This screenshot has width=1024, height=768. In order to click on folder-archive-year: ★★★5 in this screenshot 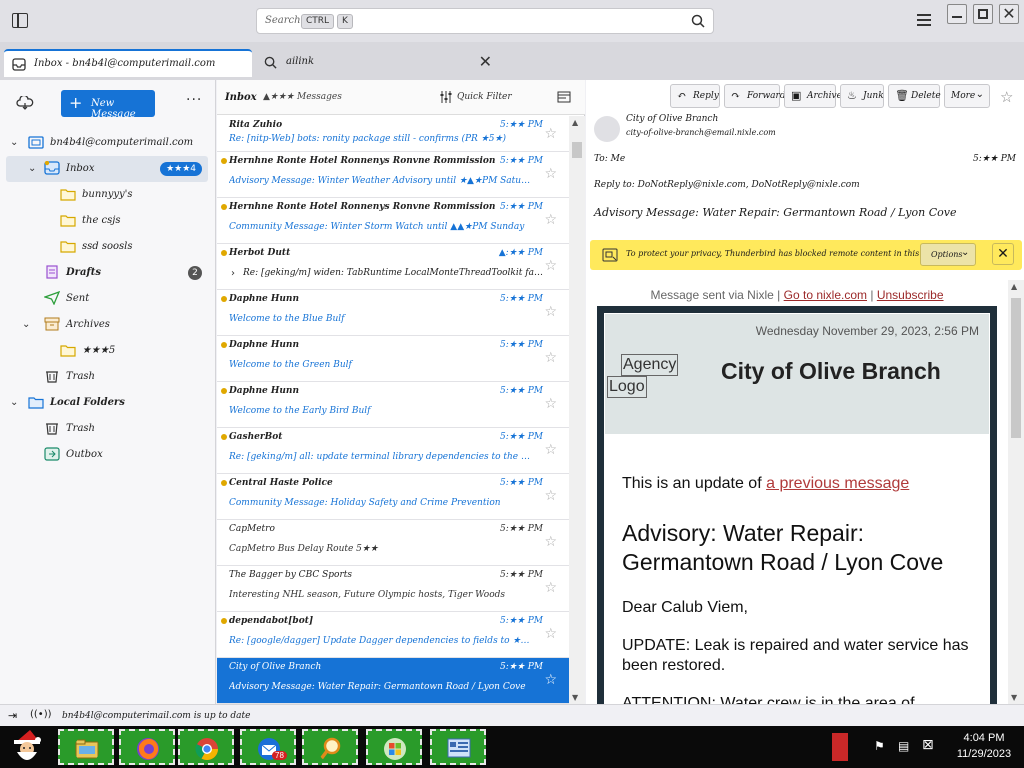, I will do `click(108, 351)`.